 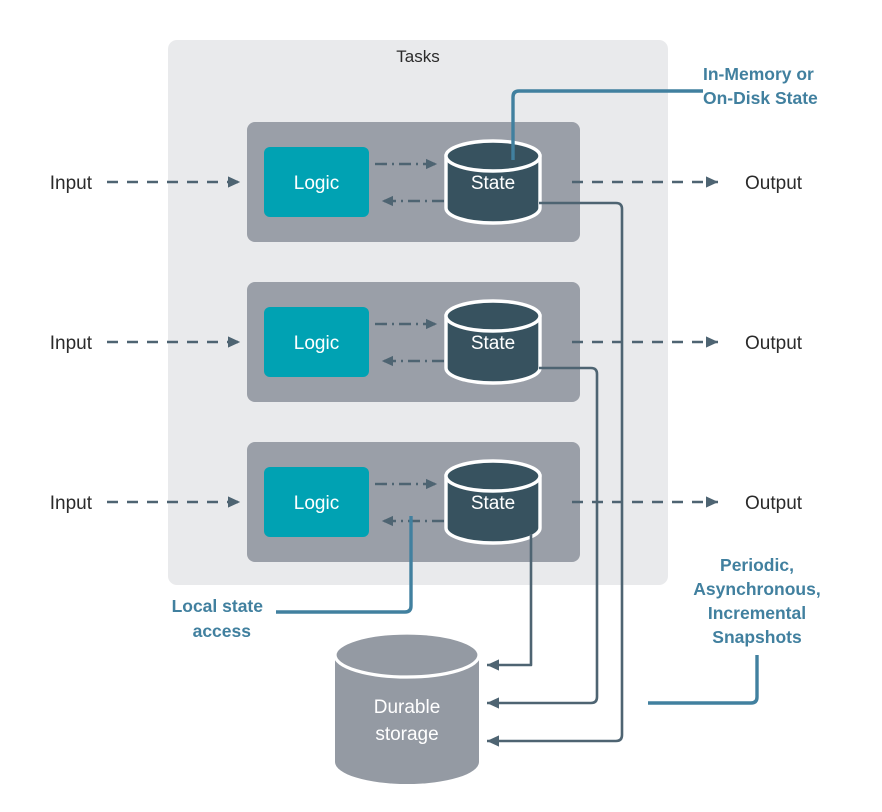 What do you see at coordinates (417, 56) in the screenshot?
I see `tasks-panel-title: Tasks` at bounding box center [417, 56].